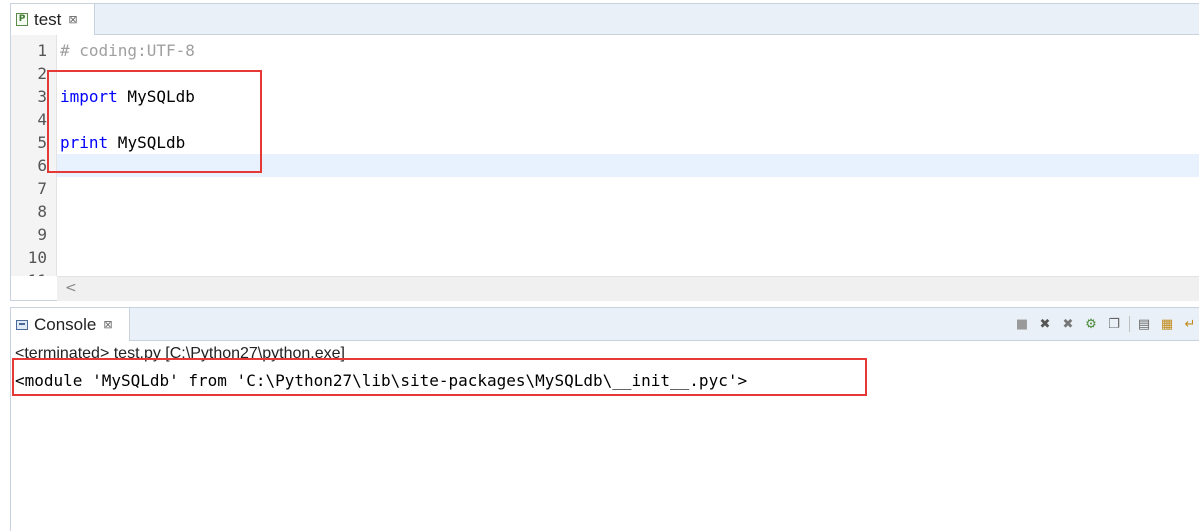  I want to click on console-tabbar: Console ⊠ ■ ✖ ✖ ⚙ ❐ ▤ ▦ ↵, so click(605, 324).